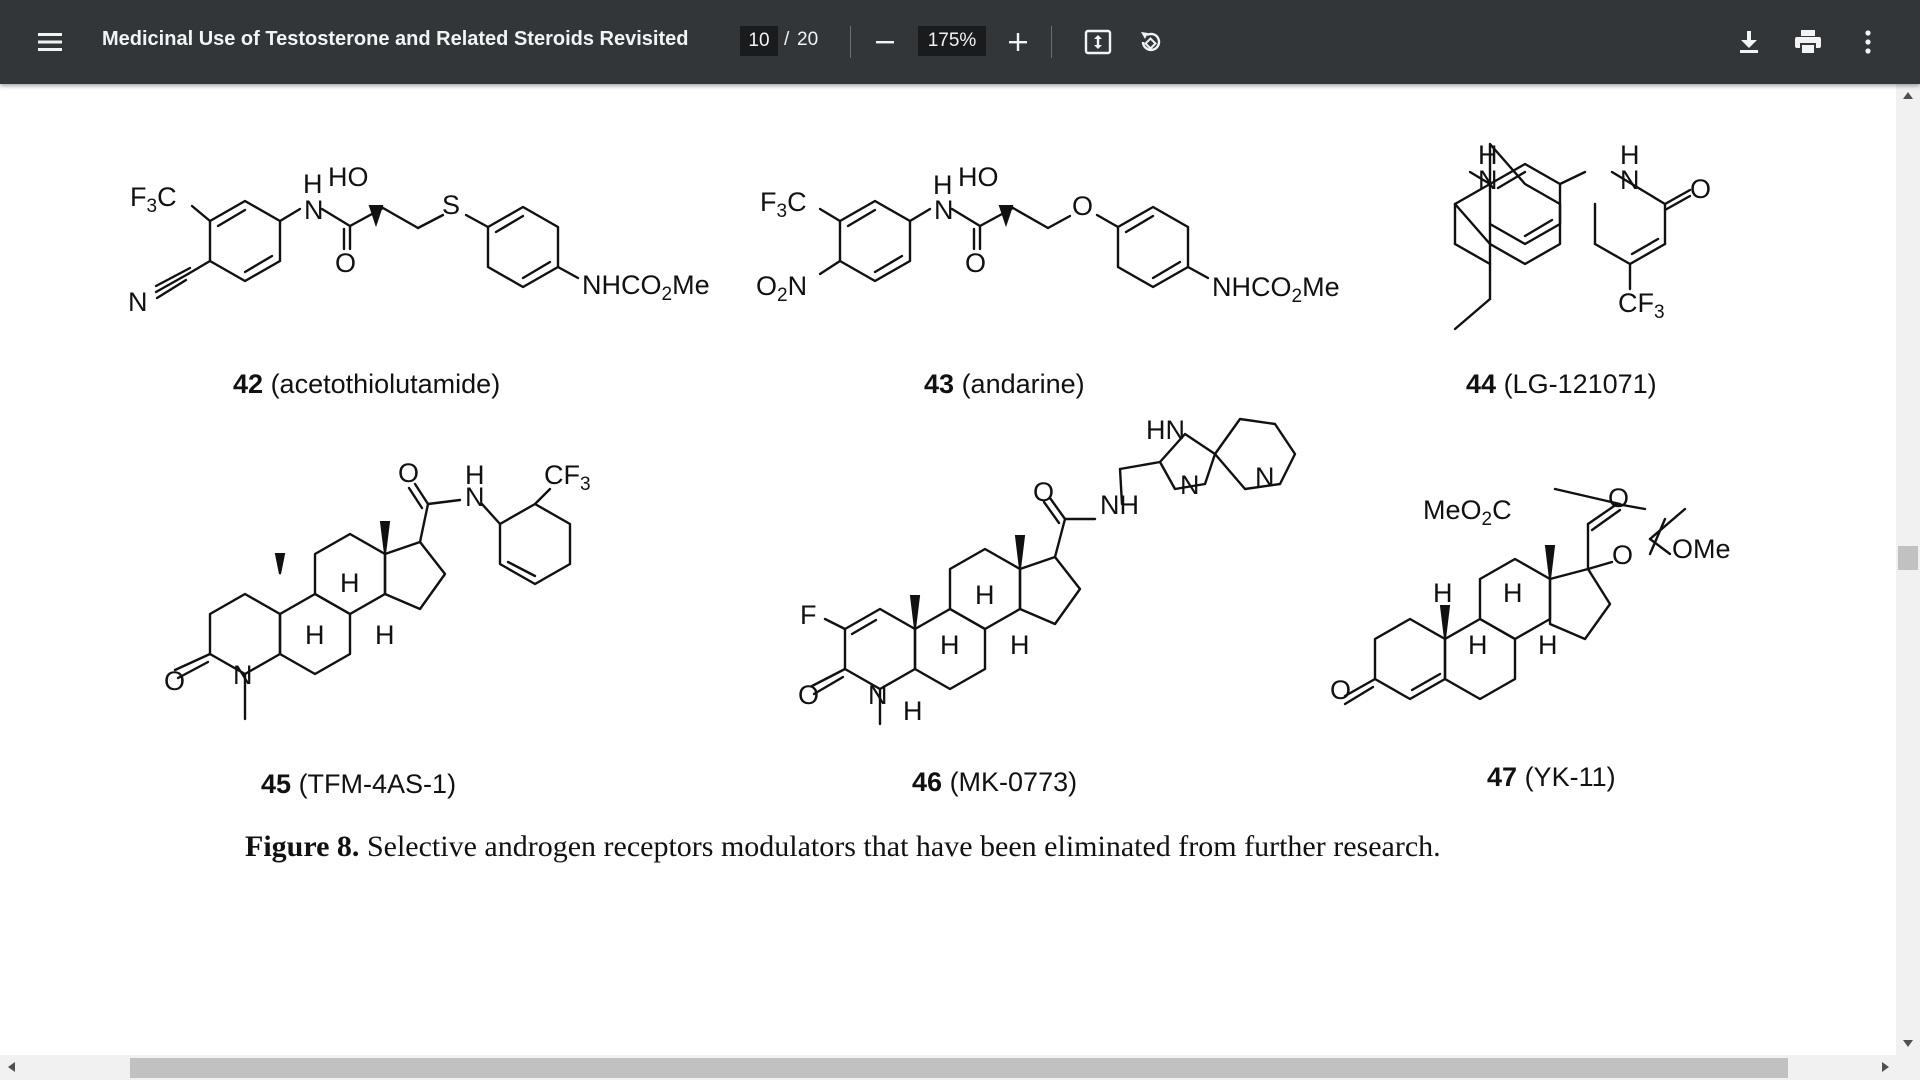 The width and height of the screenshot is (1920, 1080). What do you see at coordinates (1908, 95) in the screenshot?
I see `scroll-up-arrow` at bounding box center [1908, 95].